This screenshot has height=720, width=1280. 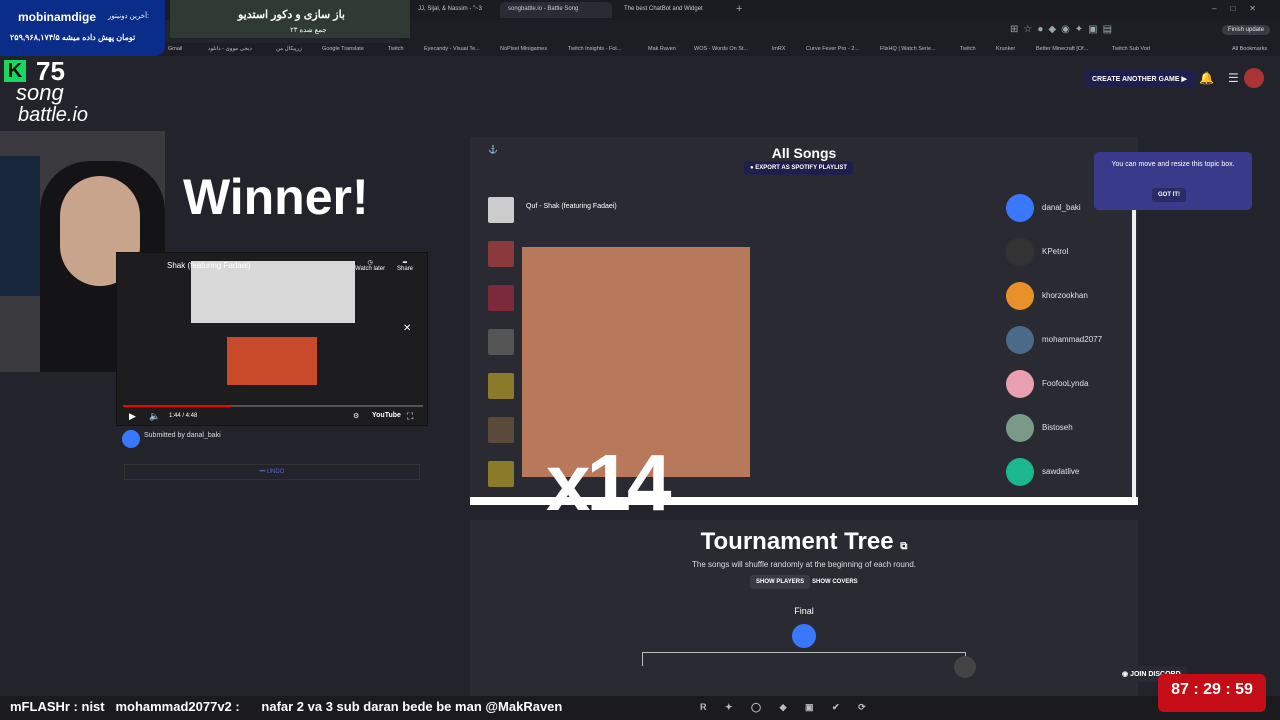 What do you see at coordinates (15, 71) in the screenshot?
I see `kick-icon: K` at bounding box center [15, 71].